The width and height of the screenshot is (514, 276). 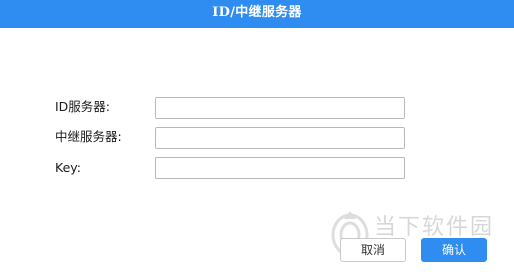 I want to click on dialog-title: ID/中继服务器, so click(x=257, y=12).